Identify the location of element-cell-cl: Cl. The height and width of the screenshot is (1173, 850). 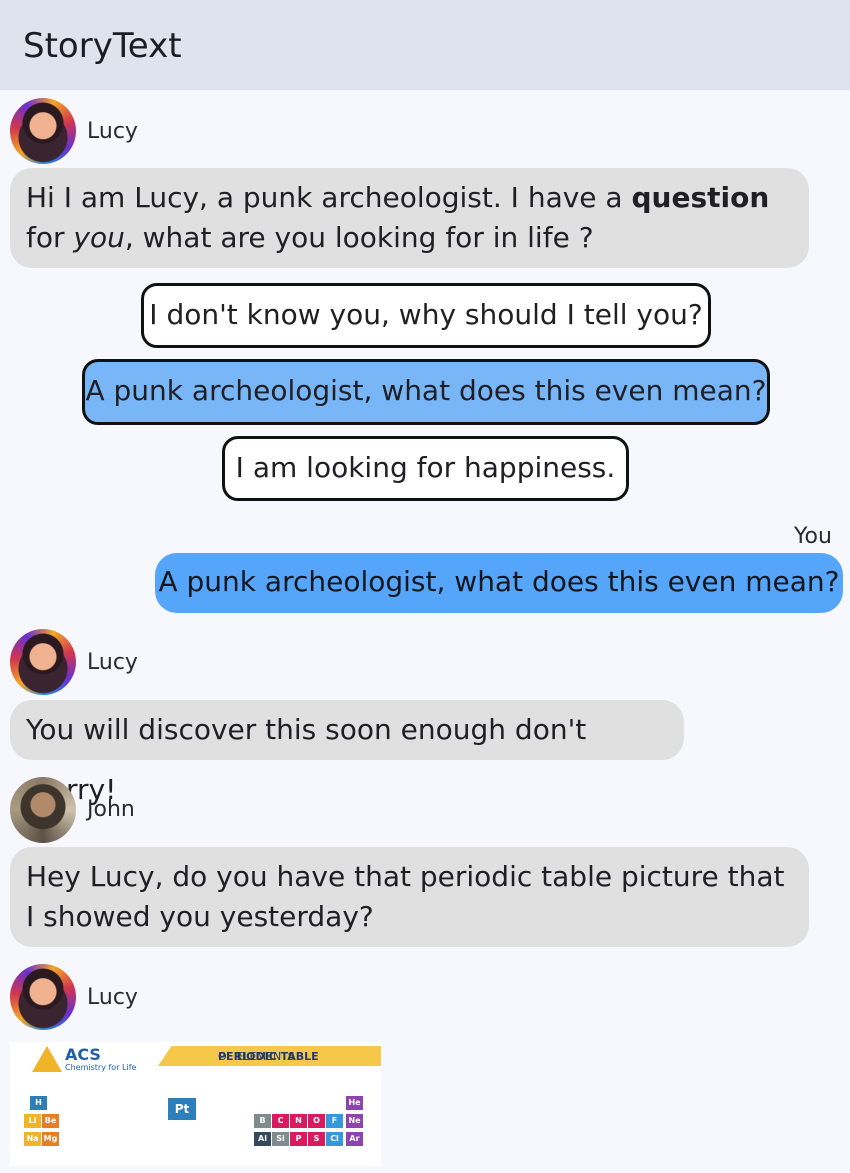
(334, 1139).